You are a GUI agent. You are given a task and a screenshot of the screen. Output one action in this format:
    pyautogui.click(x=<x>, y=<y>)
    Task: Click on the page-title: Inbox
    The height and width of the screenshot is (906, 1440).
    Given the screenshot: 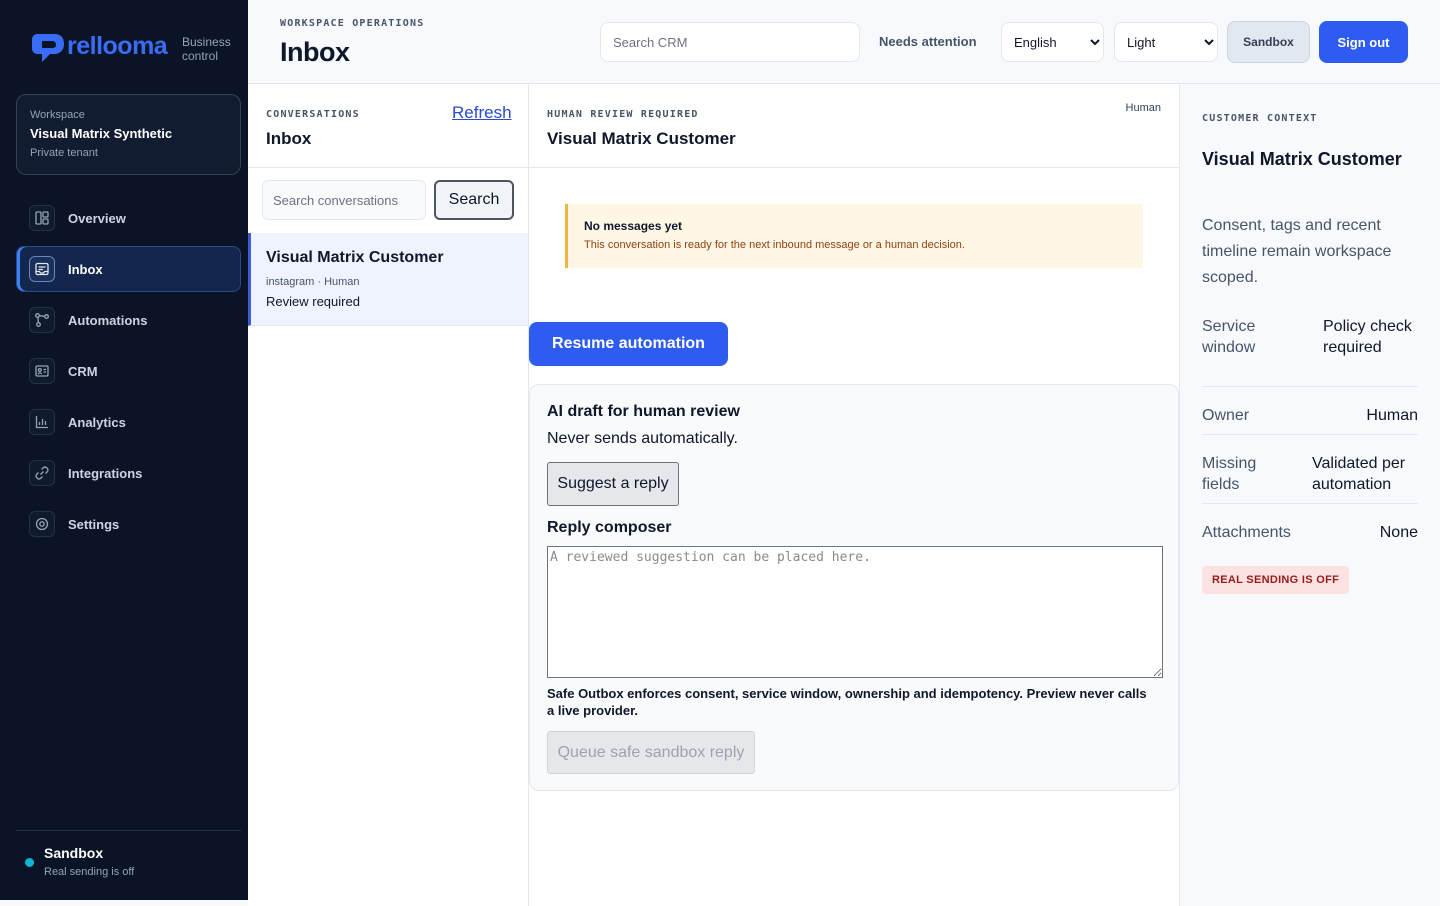 What is the action you would take?
    pyautogui.click(x=315, y=52)
    